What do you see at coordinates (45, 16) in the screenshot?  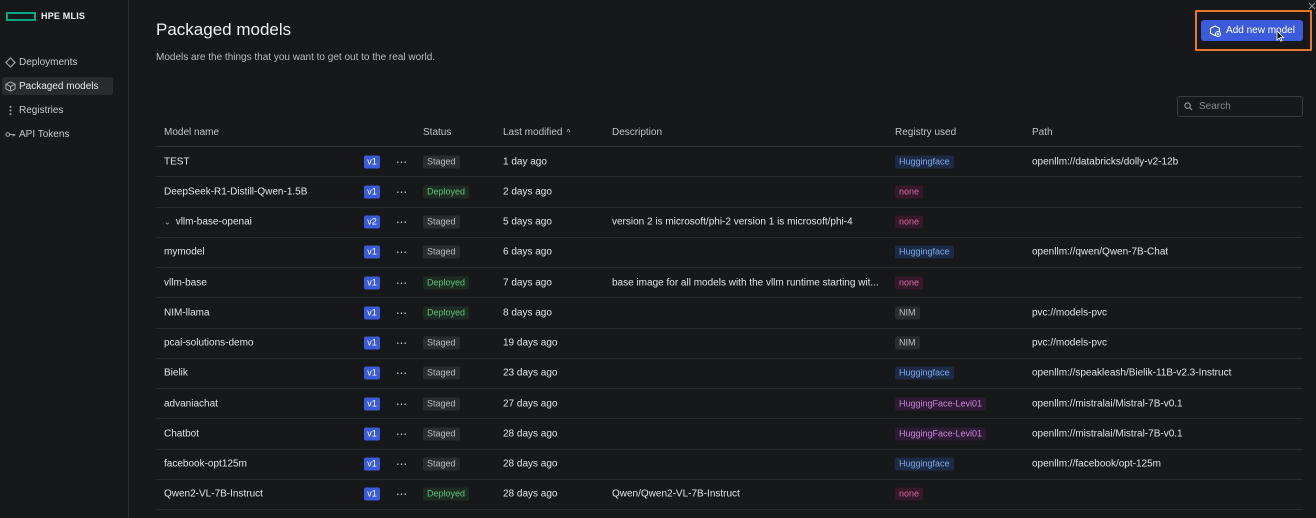 I see `brand: HPE MLIS` at bounding box center [45, 16].